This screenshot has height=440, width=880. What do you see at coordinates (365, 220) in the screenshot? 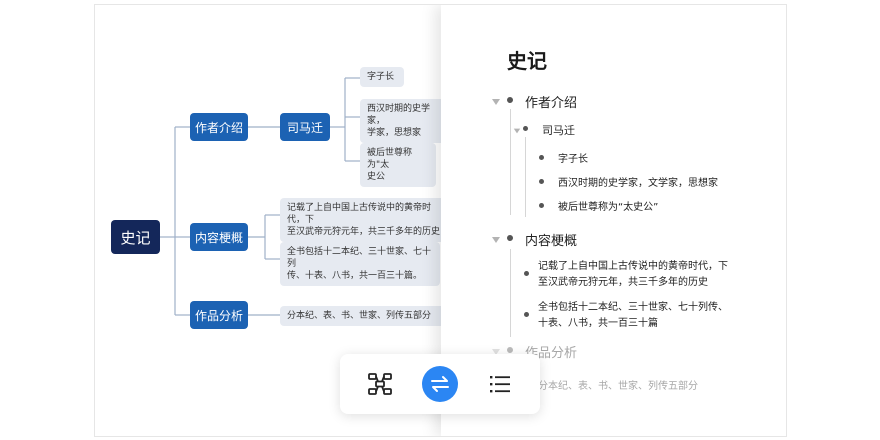
I see `mindmap-leaf-records: 记载了上自中国上古传说中的黄帝时代，下 至汉武帝元狩元年，共三千多年的历史` at bounding box center [365, 220].